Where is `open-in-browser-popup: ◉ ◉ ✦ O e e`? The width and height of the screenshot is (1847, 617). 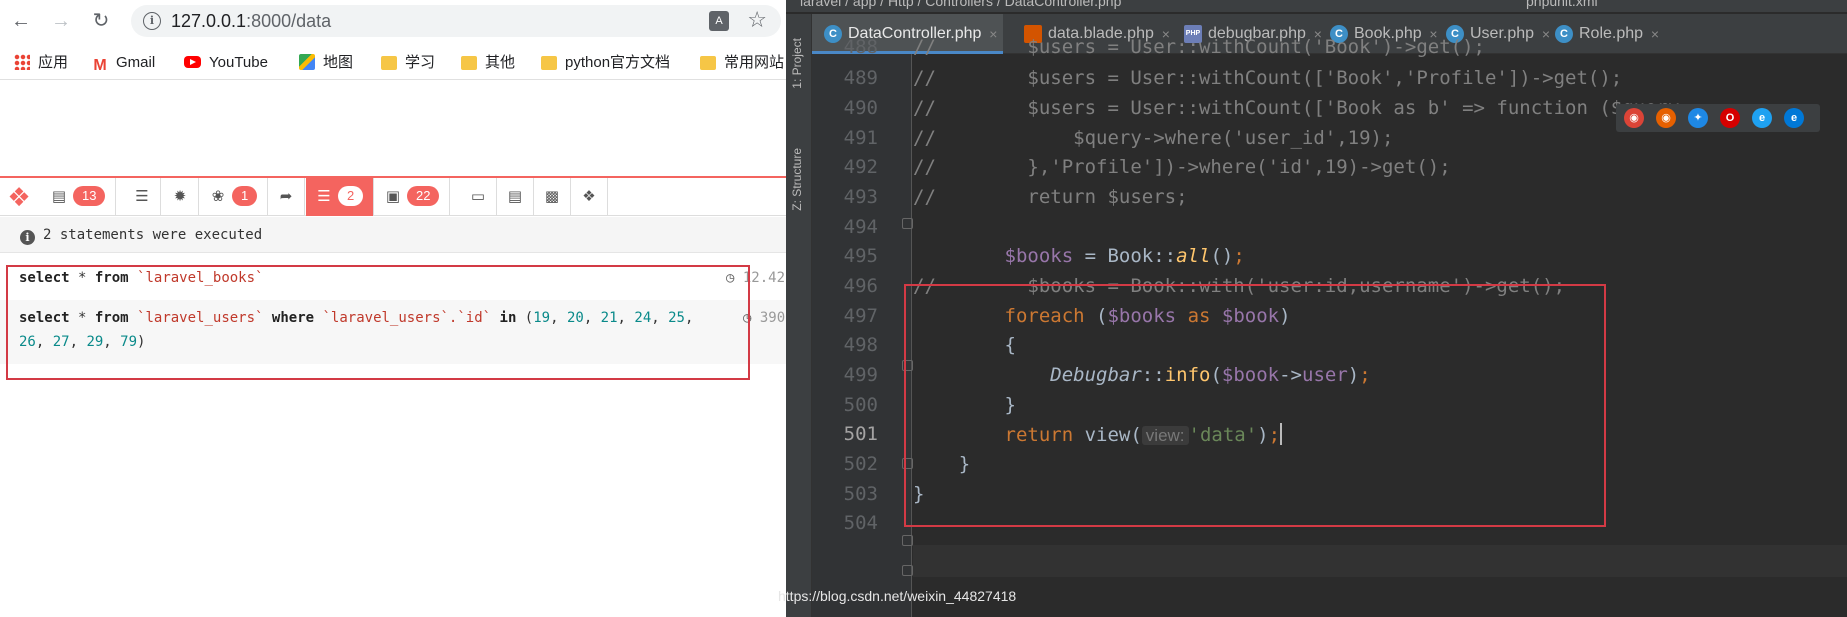 open-in-browser-popup: ◉ ◉ ✦ O e e is located at coordinates (1718, 118).